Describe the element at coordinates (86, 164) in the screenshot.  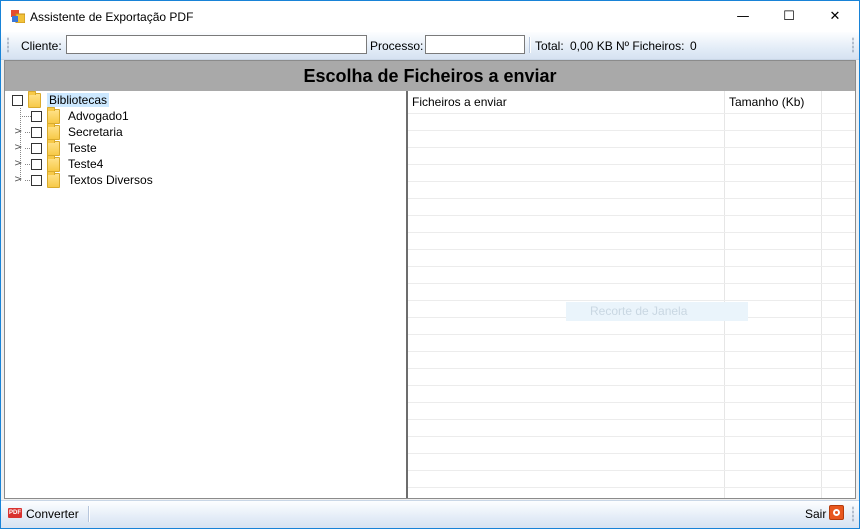
I see `tree-node-label: Teste4` at that location.